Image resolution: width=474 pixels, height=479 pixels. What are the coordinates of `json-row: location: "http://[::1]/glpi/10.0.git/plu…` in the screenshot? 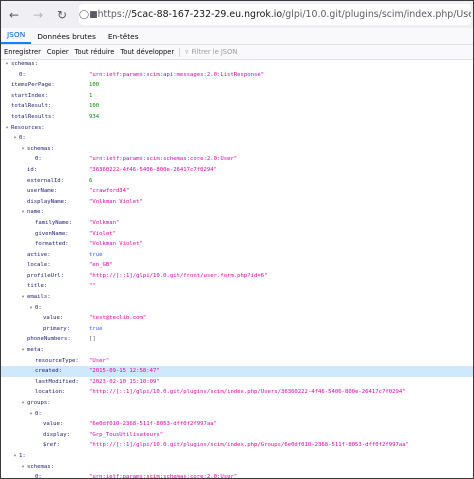 It's located at (237, 392).